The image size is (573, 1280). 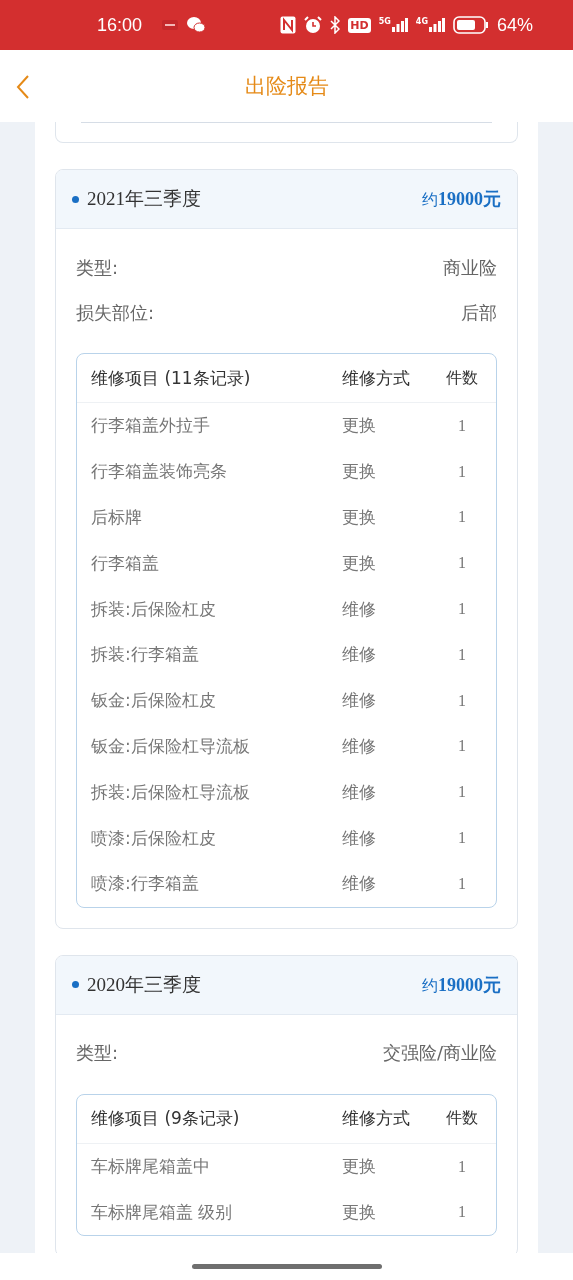 What do you see at coordinates (439, 1053) in the screenshot?
I see `field-value: 交强险/商业险` at bounding box center [439, 1053].